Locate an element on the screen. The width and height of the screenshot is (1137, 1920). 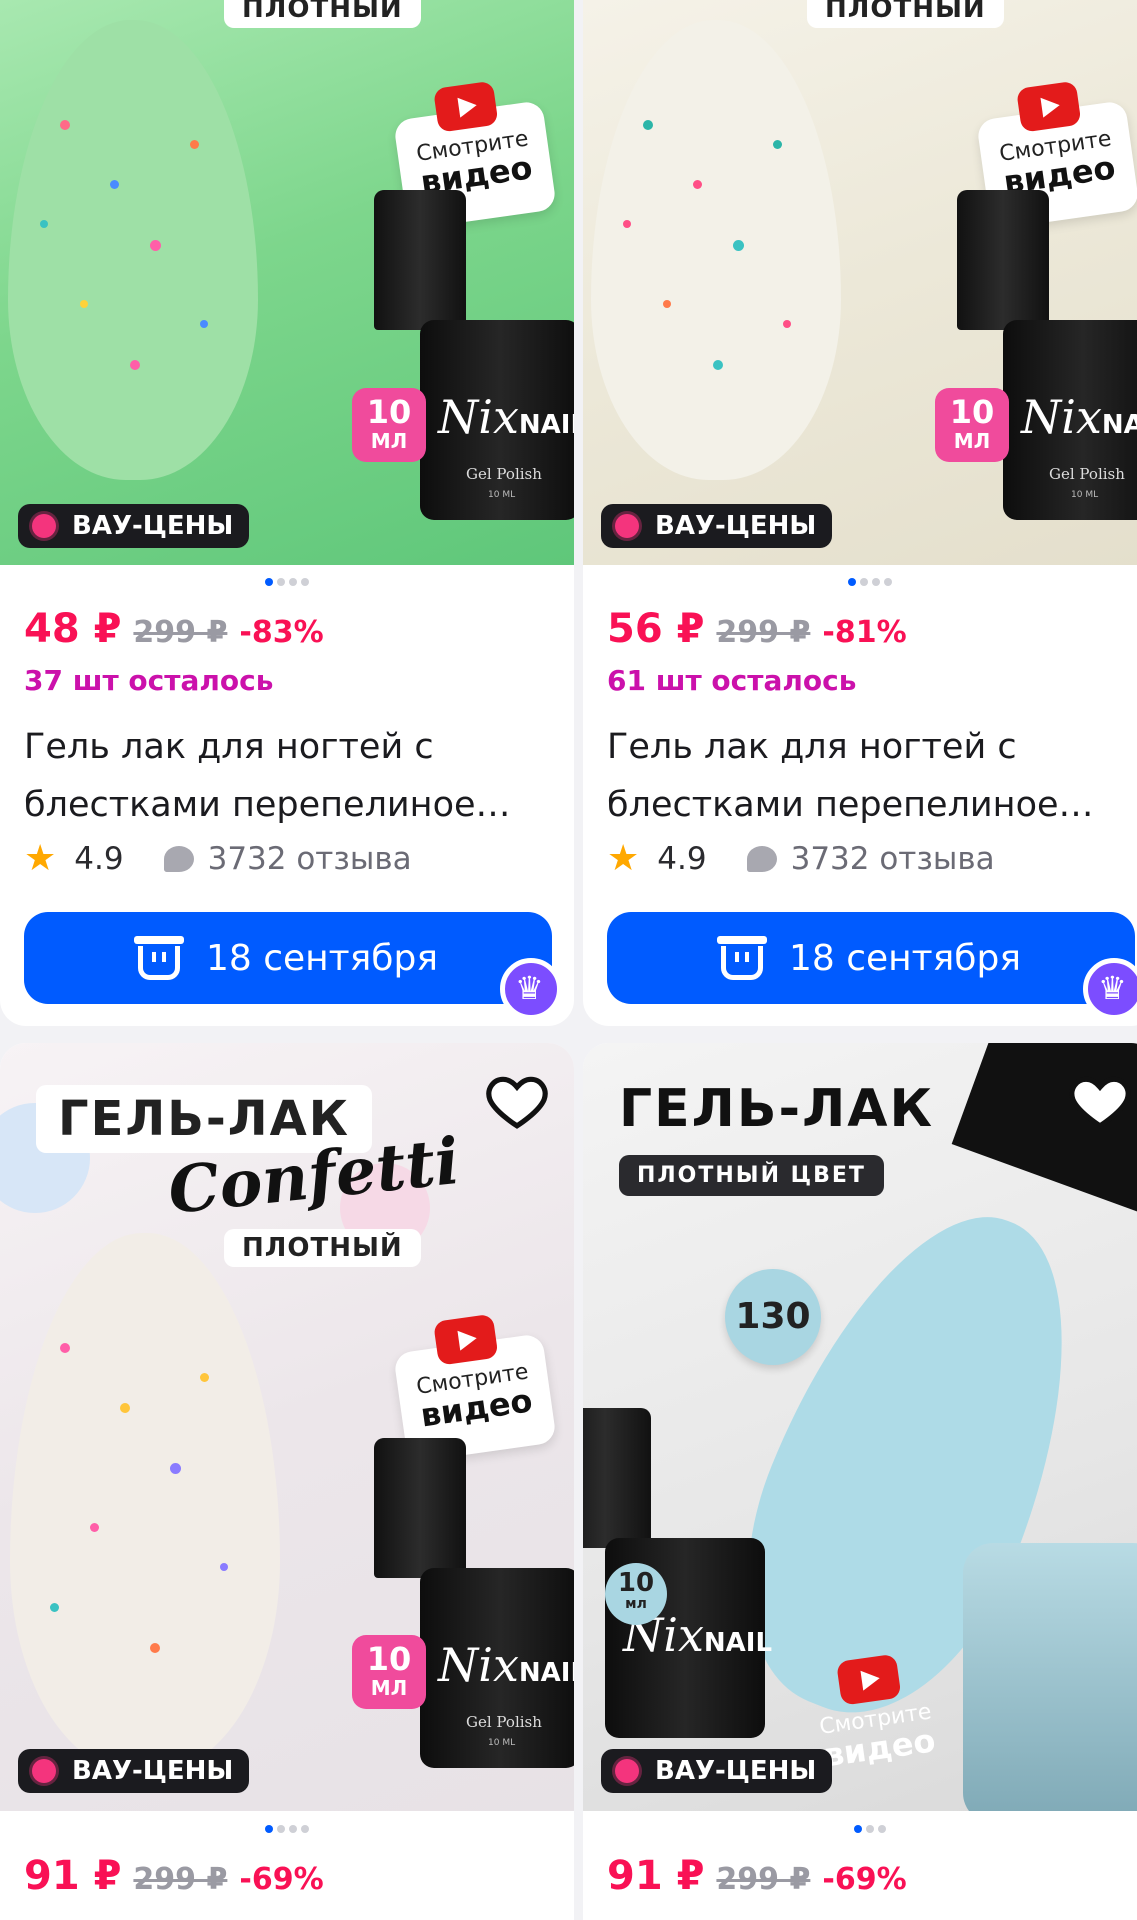
stock-left: 61 шт осталось is located at coordinates (732, 680).